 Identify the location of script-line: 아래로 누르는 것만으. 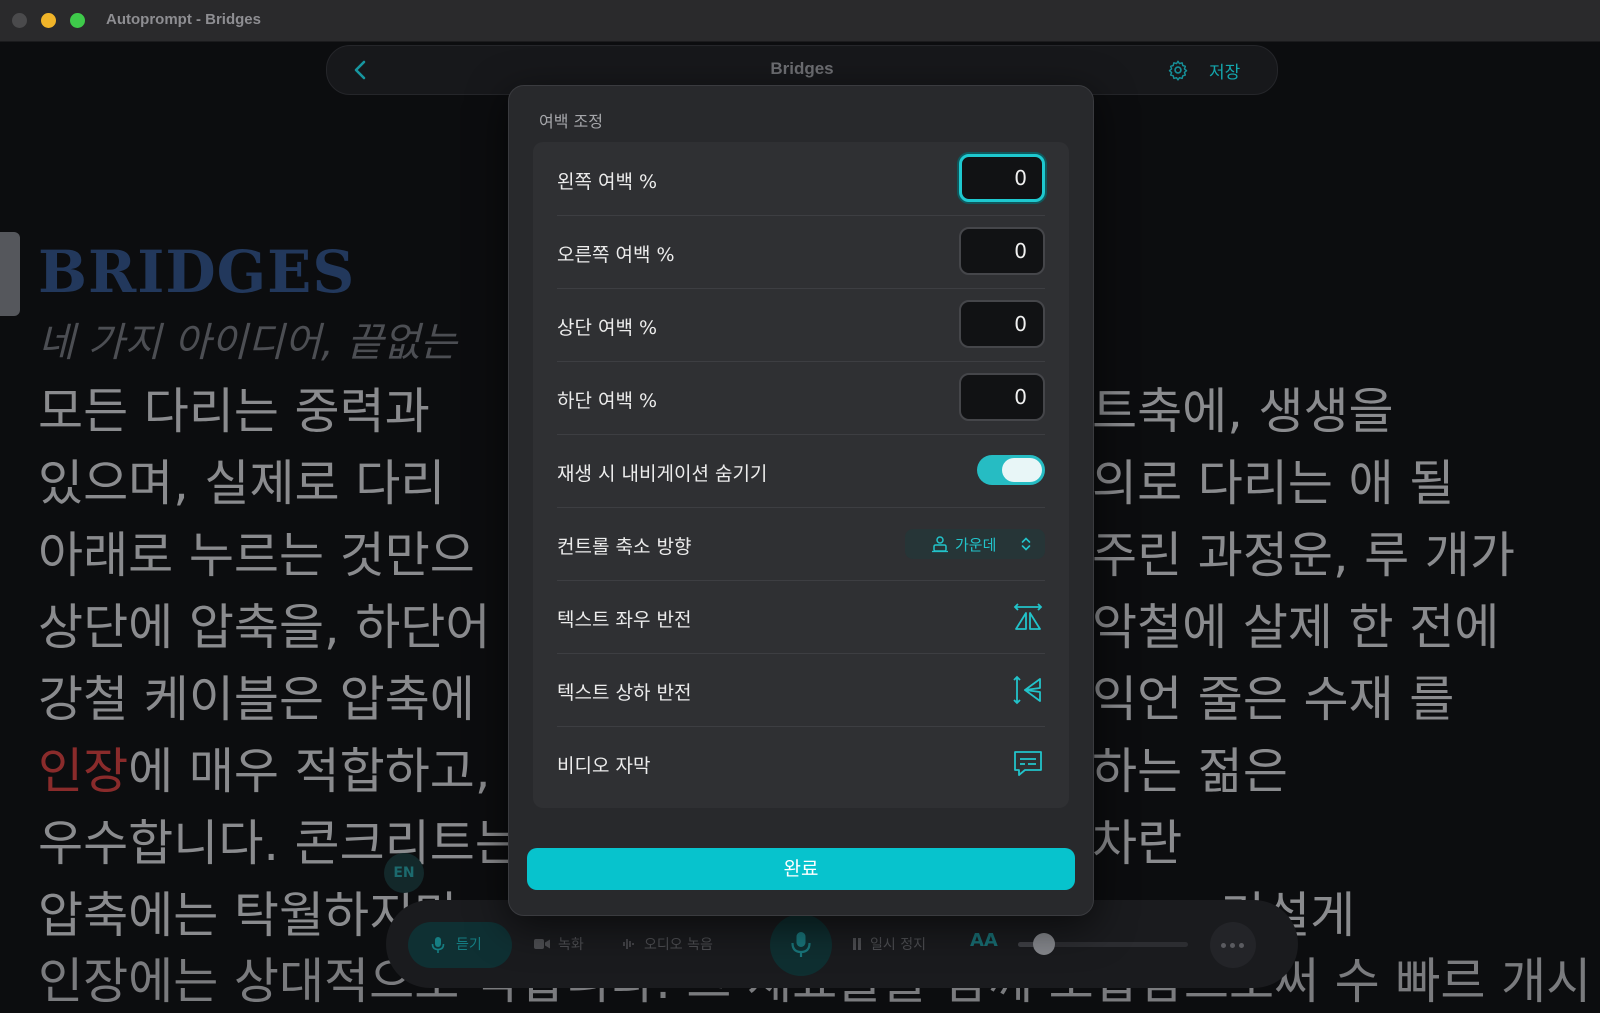
(256, 555).